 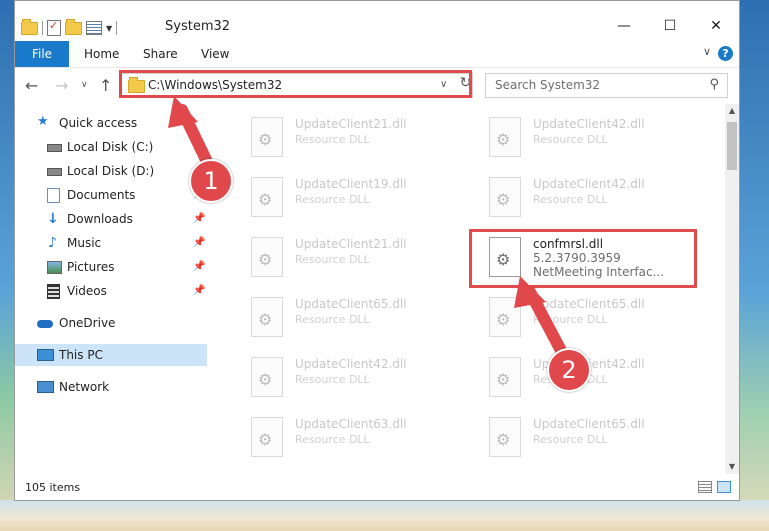 What do you see at coordinates (109, 28) in the screenshot?
I see `chevron-down-icon: ▼` at bounding box center [109, 28].